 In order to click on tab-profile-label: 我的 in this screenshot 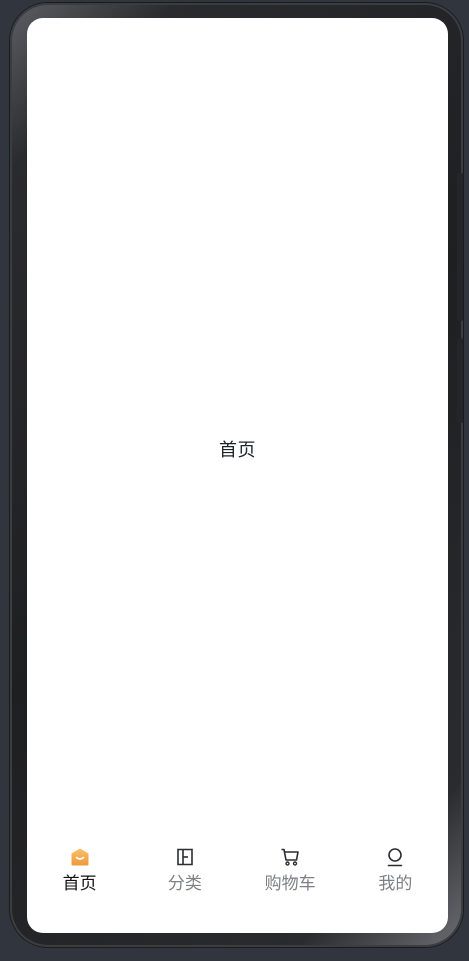, I will do `click(395, 884)`.